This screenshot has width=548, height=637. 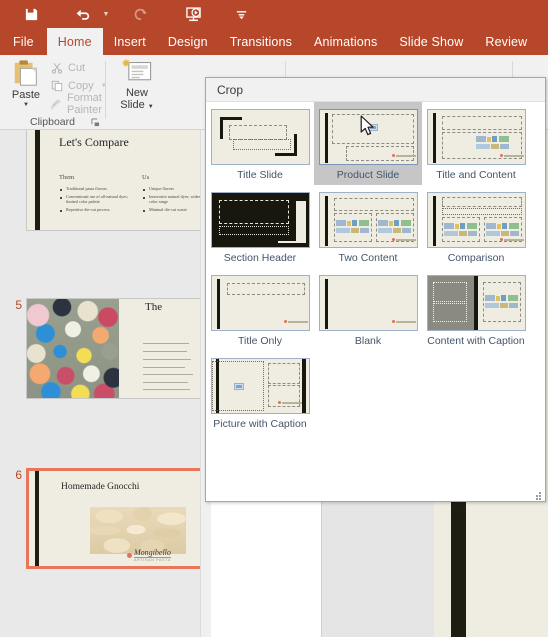 I want to click on tab-home: Home, so click(x=74, y=41).